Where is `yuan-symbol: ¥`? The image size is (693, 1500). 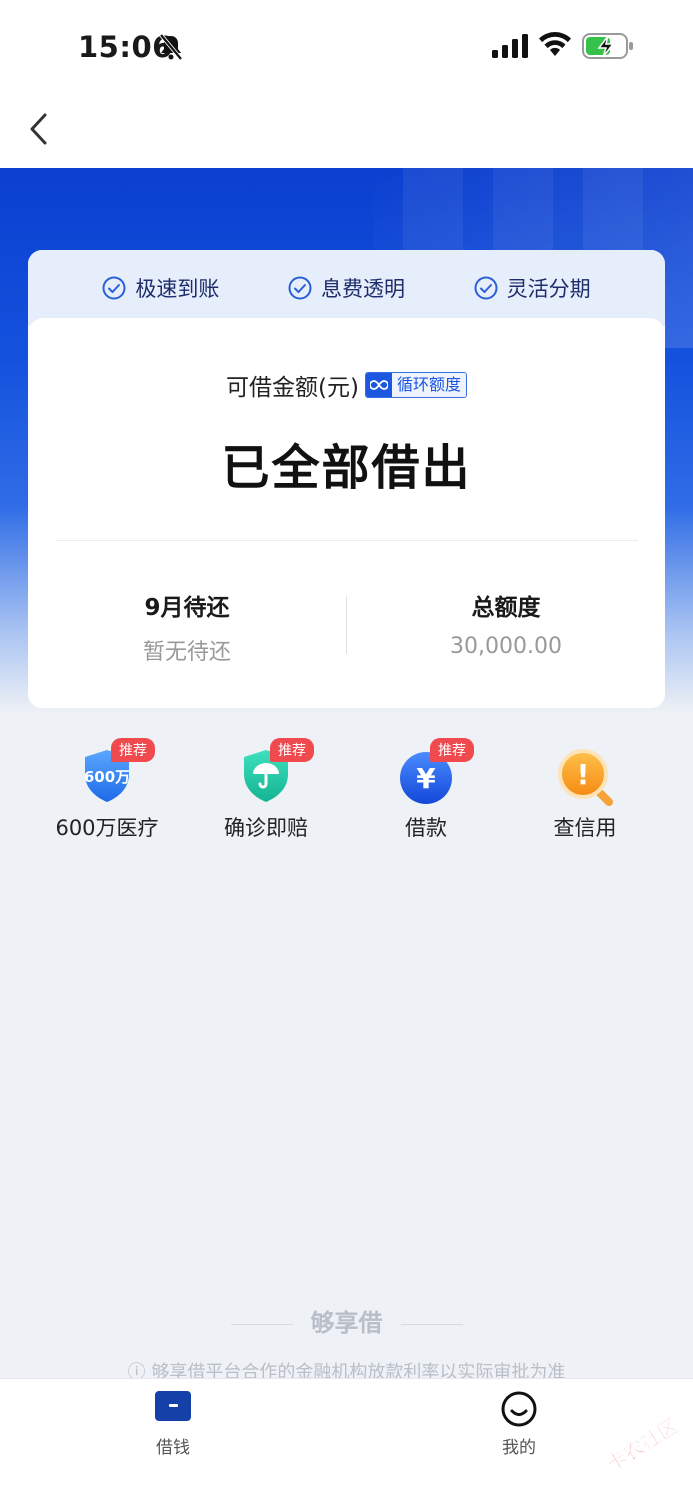
yuan-symbol: ¥ is located at coordinates (426, 778).